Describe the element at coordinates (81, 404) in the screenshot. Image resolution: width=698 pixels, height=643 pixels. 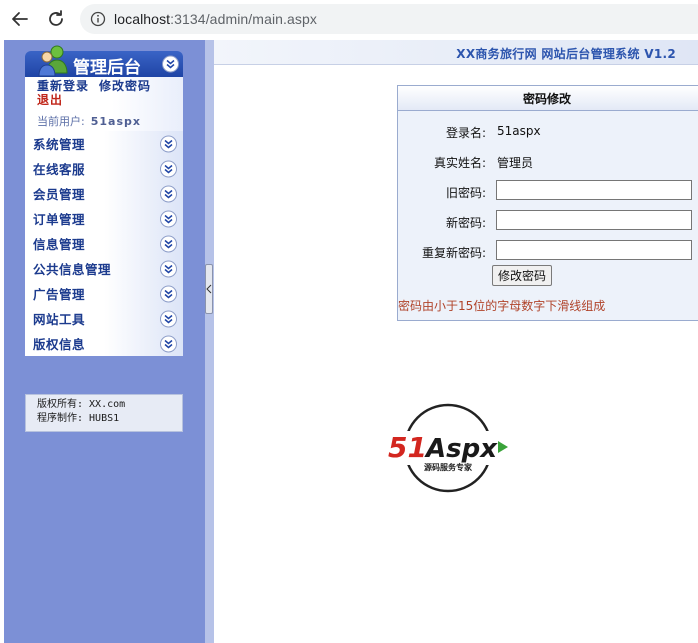
I see `copyright-owner: 版权所有: XX.com` at that location.